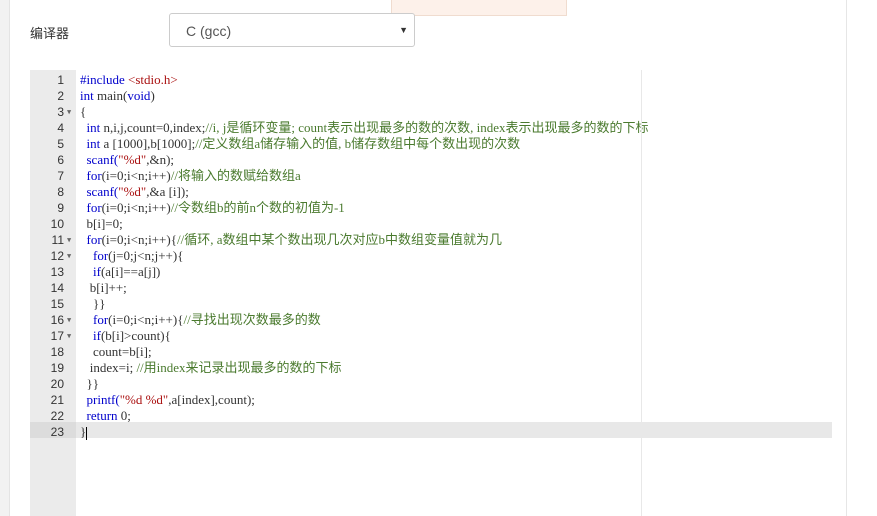 Image resolution: width=877 pixels, height=516 pixels. I want to click on compiler-select: C (gcc) ▼, so click(292, 30).